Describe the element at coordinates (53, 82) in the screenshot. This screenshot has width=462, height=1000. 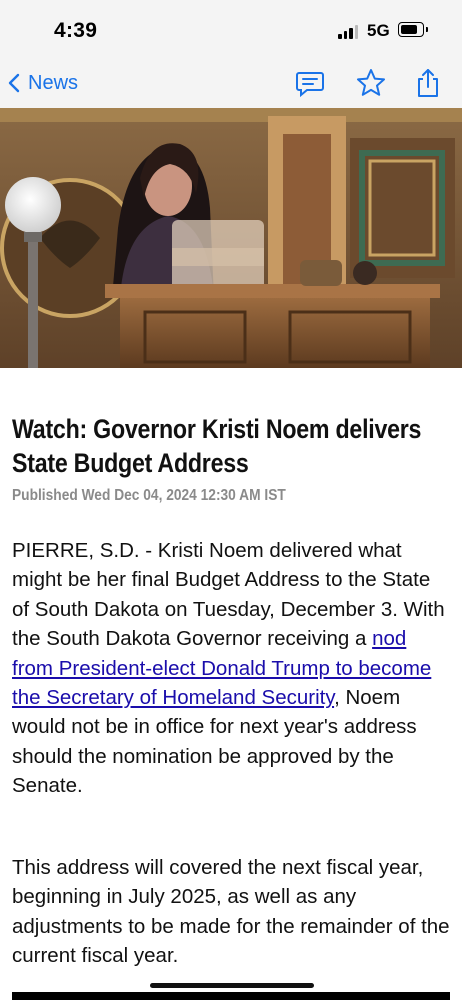
I see `back-button-label: News` at that location.